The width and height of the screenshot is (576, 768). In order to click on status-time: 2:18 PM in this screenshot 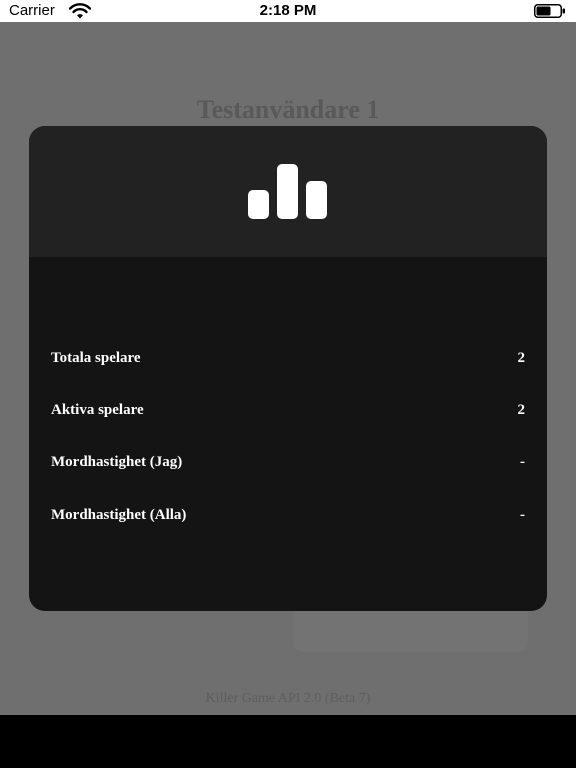, I will do `click(288, 10)`.